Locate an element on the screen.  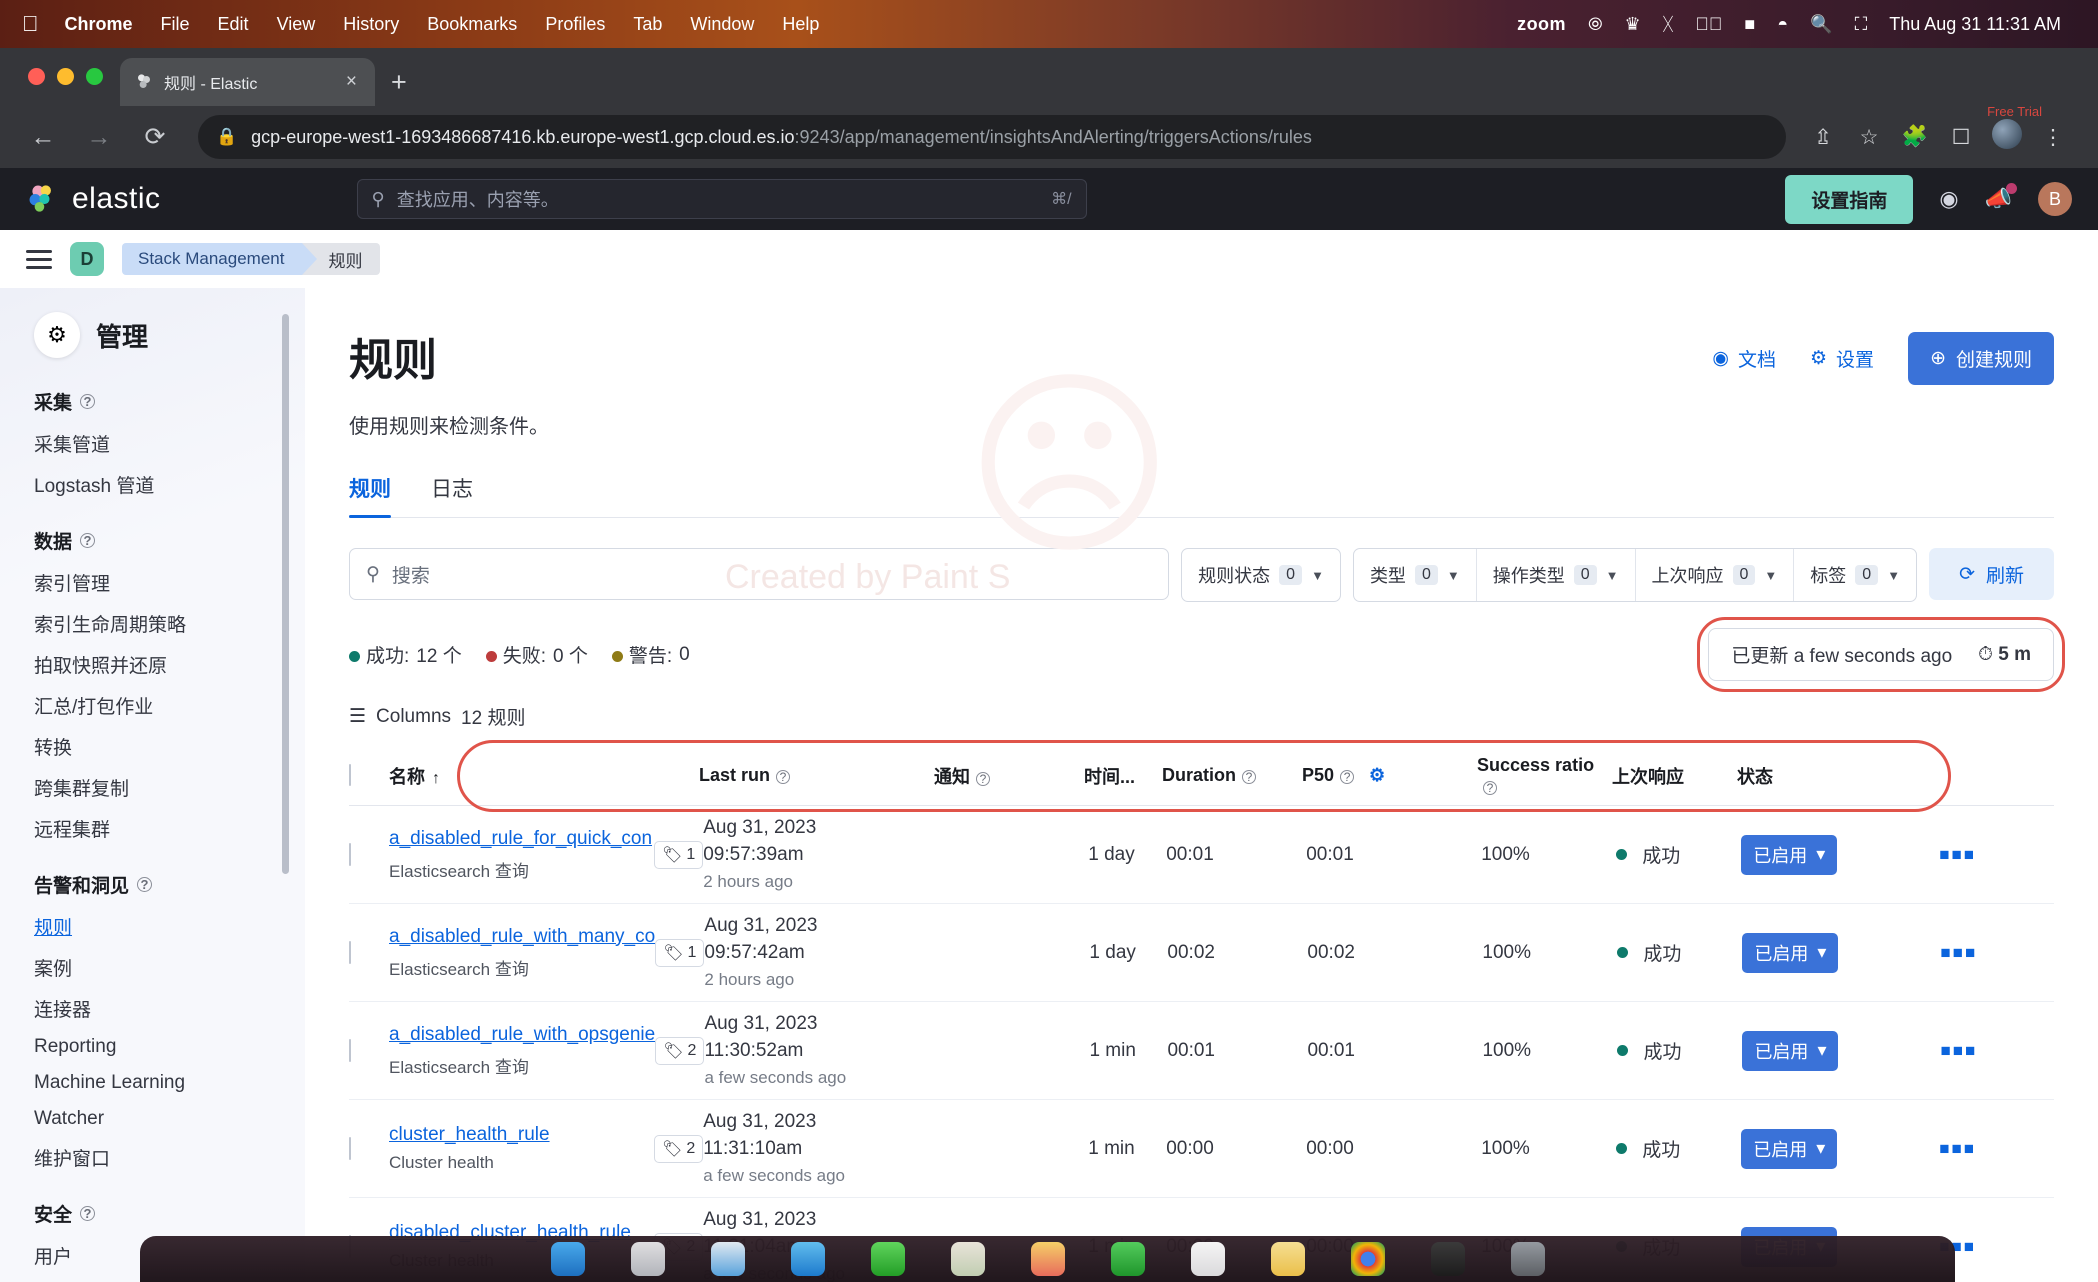
dock-icon-calendar is located at coordinates (1207, 1259).